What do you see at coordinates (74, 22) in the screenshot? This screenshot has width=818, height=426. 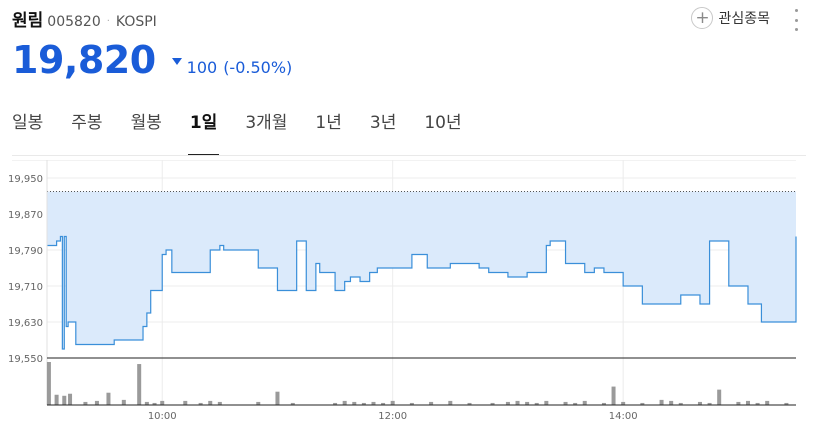 I see `stock-code: 005820` at bounding box center [74, 22].